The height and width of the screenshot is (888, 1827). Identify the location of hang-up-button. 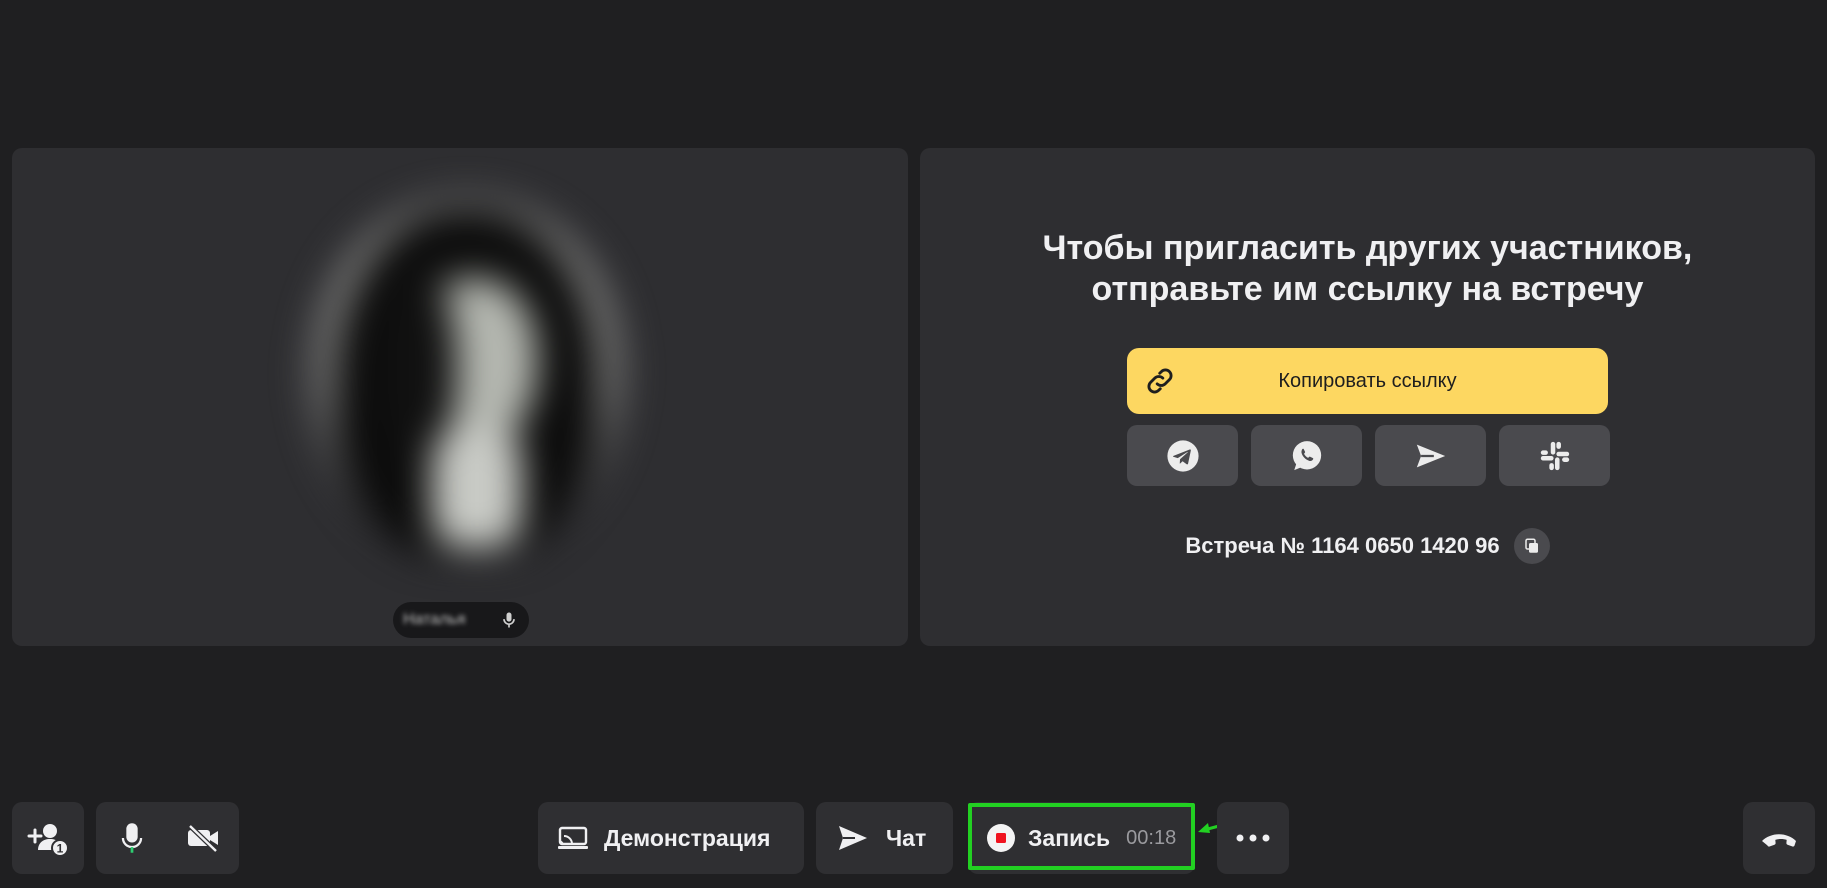
(1779, 838).